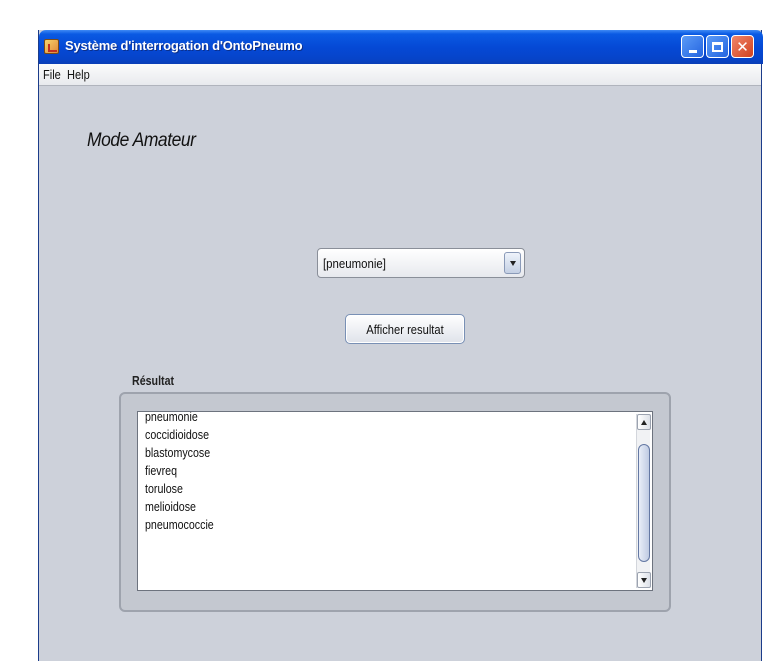 Image resolution: width=774 pixels, height=661 pixels. Describe the element at coordinates (644, 422) in the screenshot. I see `scroll-up-icon` at that location.